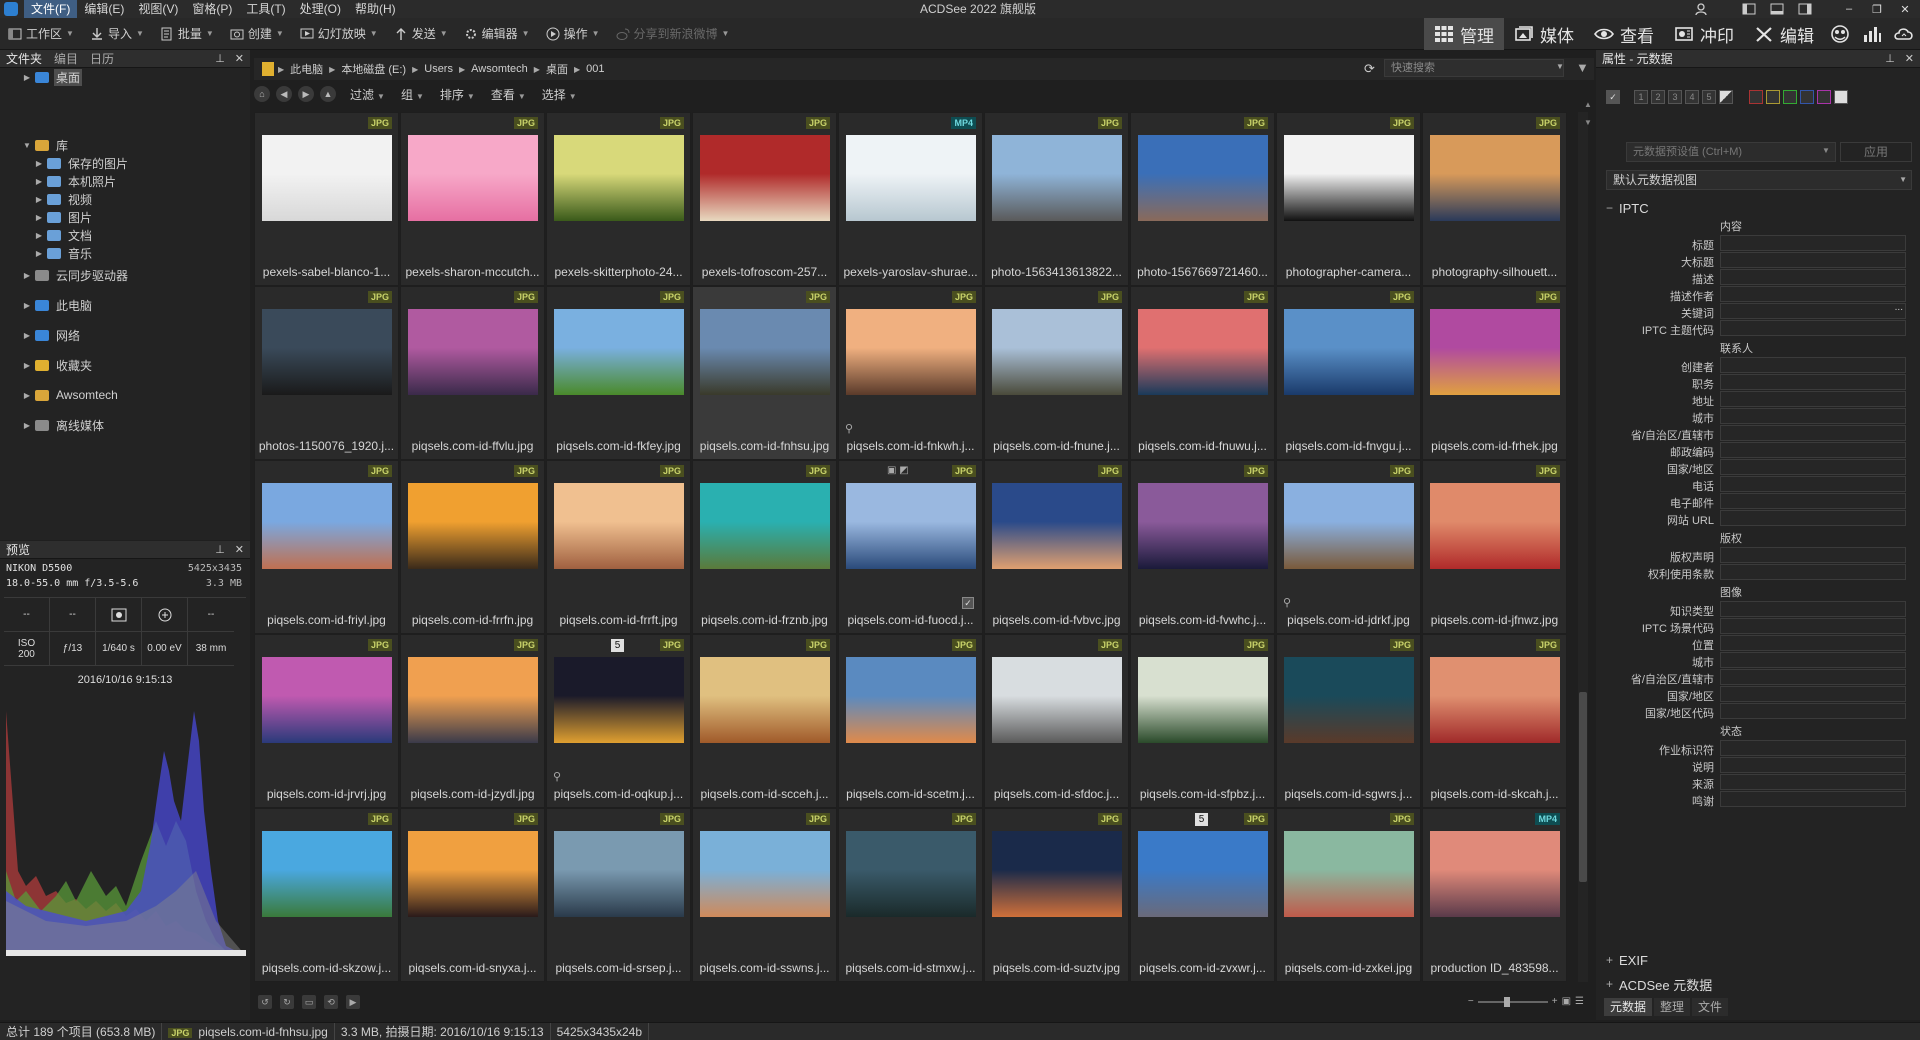  I want to click on folder-tree-item: ▶ 图片, so click(47, 217).